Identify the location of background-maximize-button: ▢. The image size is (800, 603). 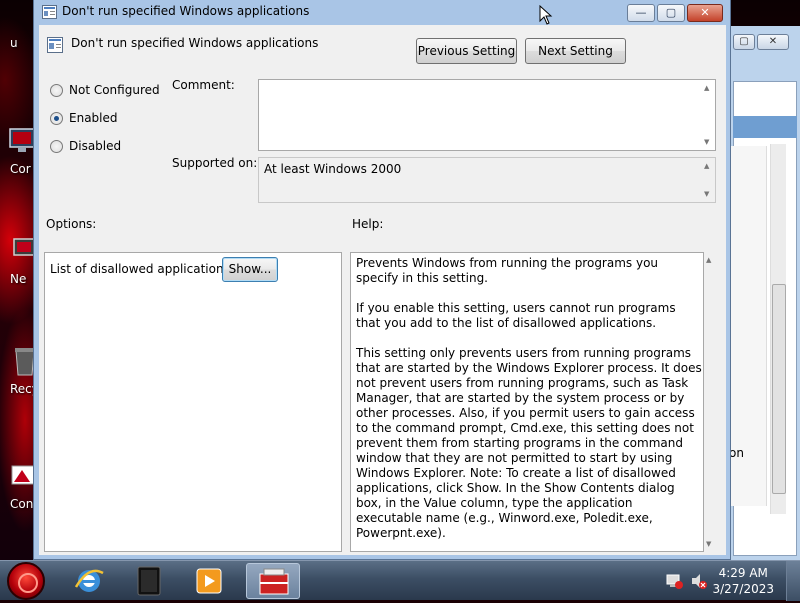
(744, 42).